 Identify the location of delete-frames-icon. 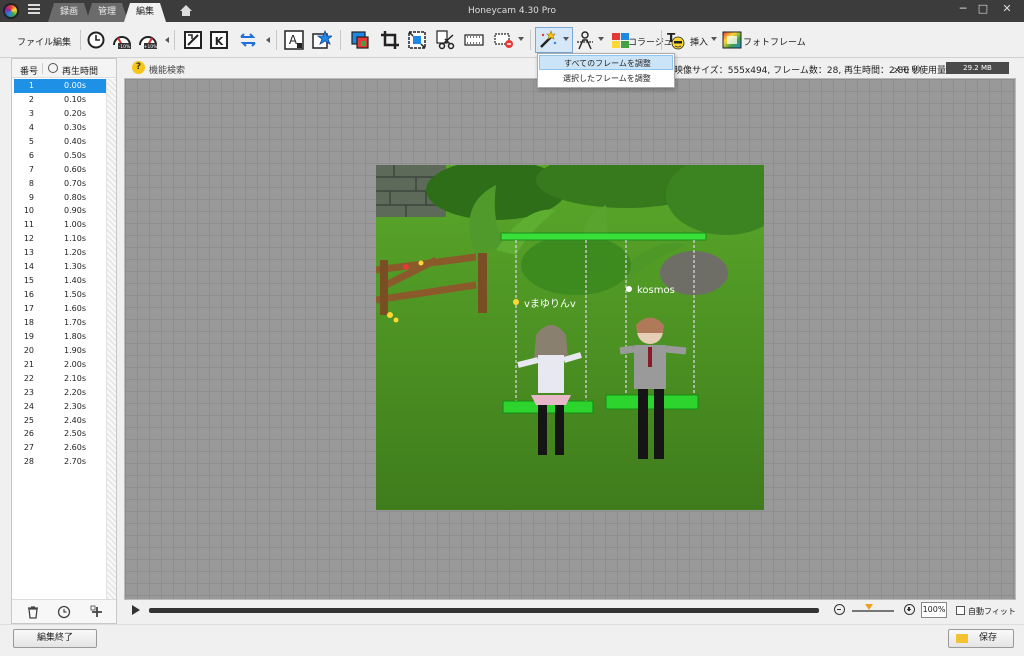
(504, 40).